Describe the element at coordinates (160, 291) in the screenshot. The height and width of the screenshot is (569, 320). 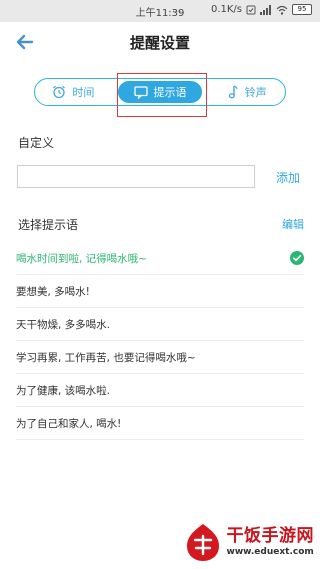
I see `list-item: 要想美, 多喝水!` at that location.